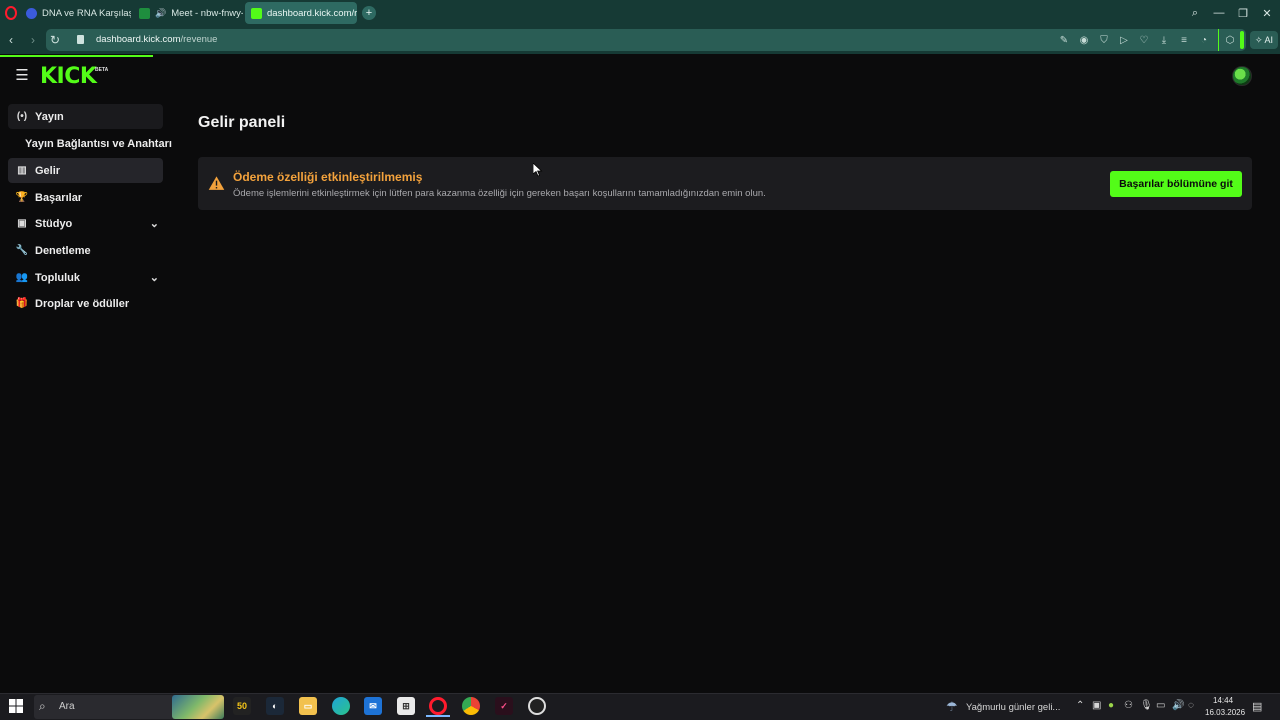  What do you see at coordinates (504, 706) in the screenshot?
I see `app-vee-icon: ✓` at bounding box center [504, 706].